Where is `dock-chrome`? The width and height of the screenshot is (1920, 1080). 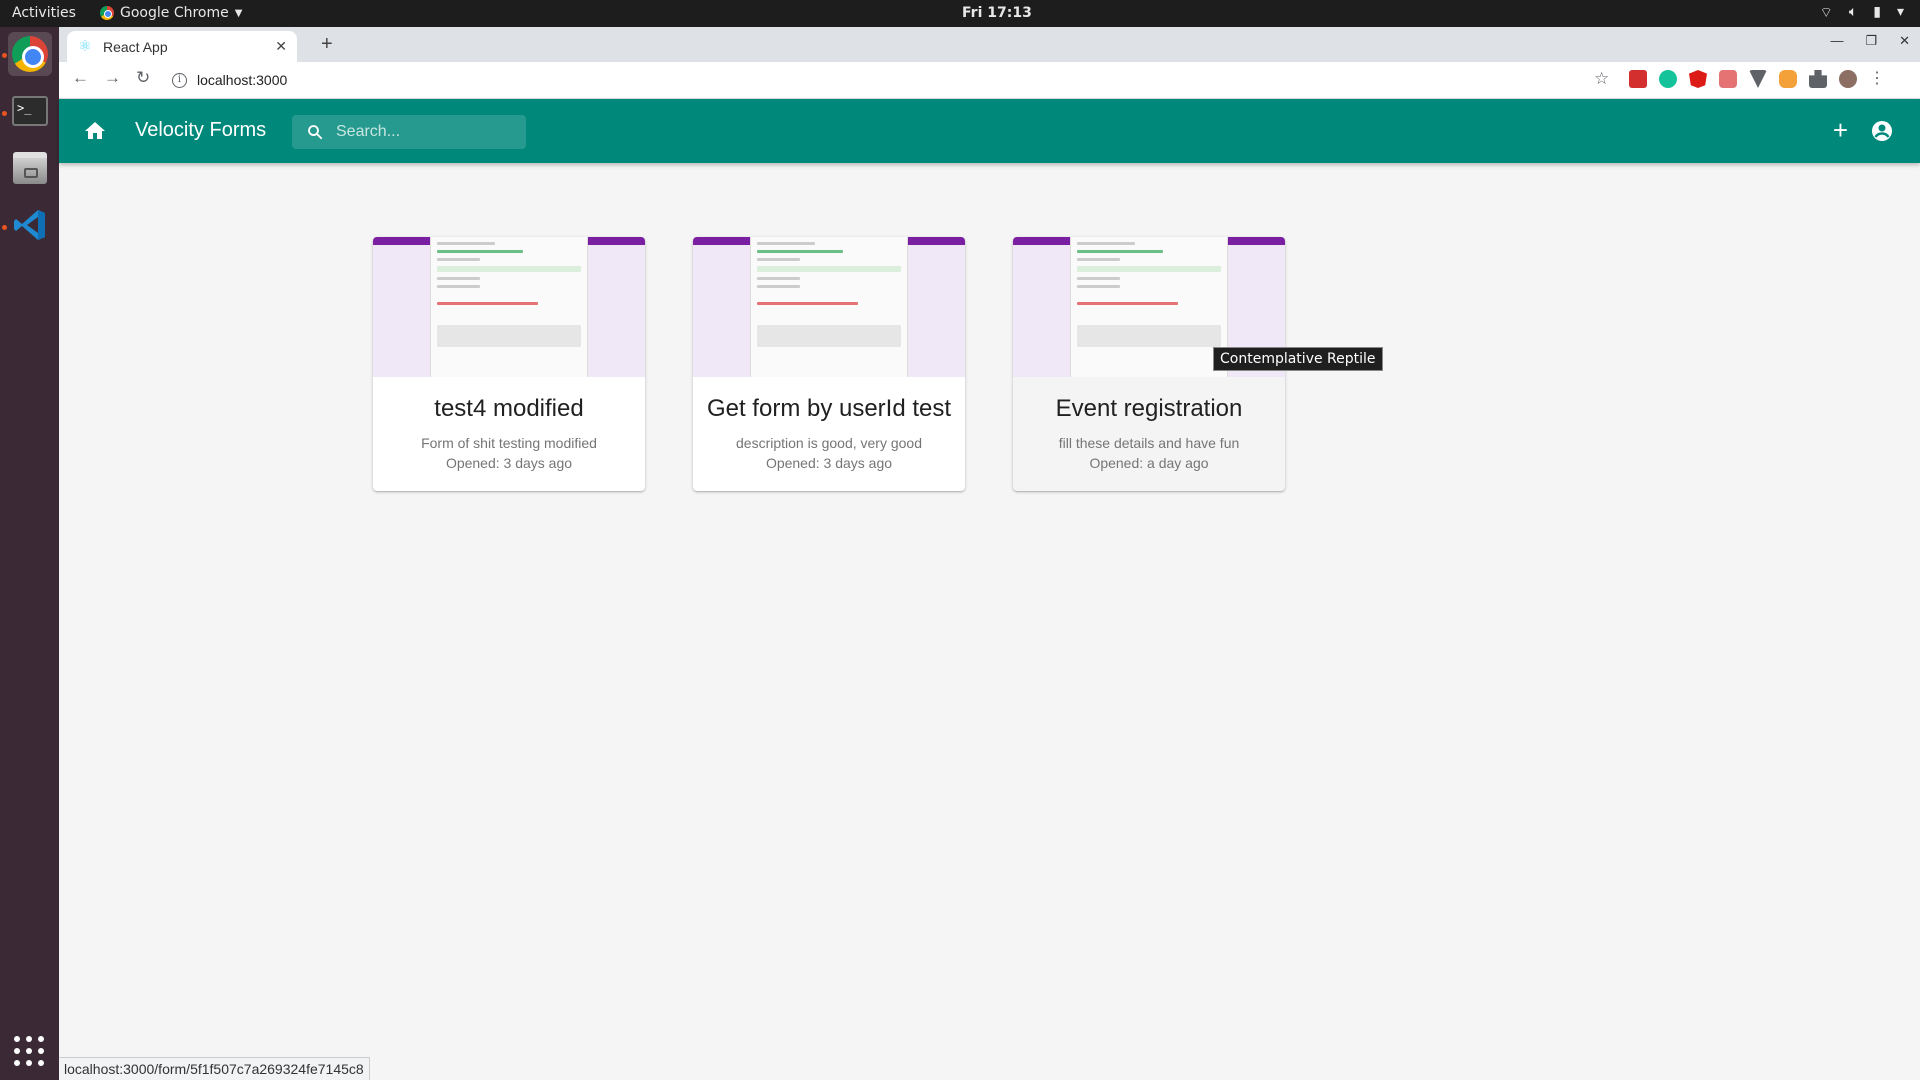 dock-chrome is located at coordinates (30, 54).